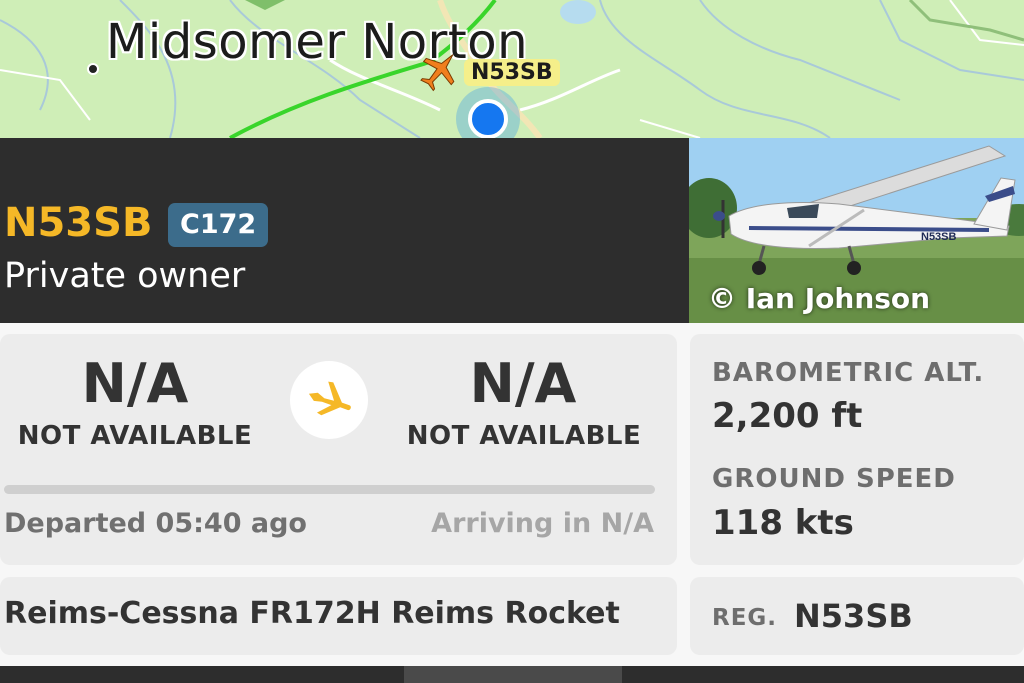 Image resolution: width=1024 pixels, height=683 pixels. Describe the element at coordinates (329, 400) in the screenshot. I see `landing-plane-icon` at that location.